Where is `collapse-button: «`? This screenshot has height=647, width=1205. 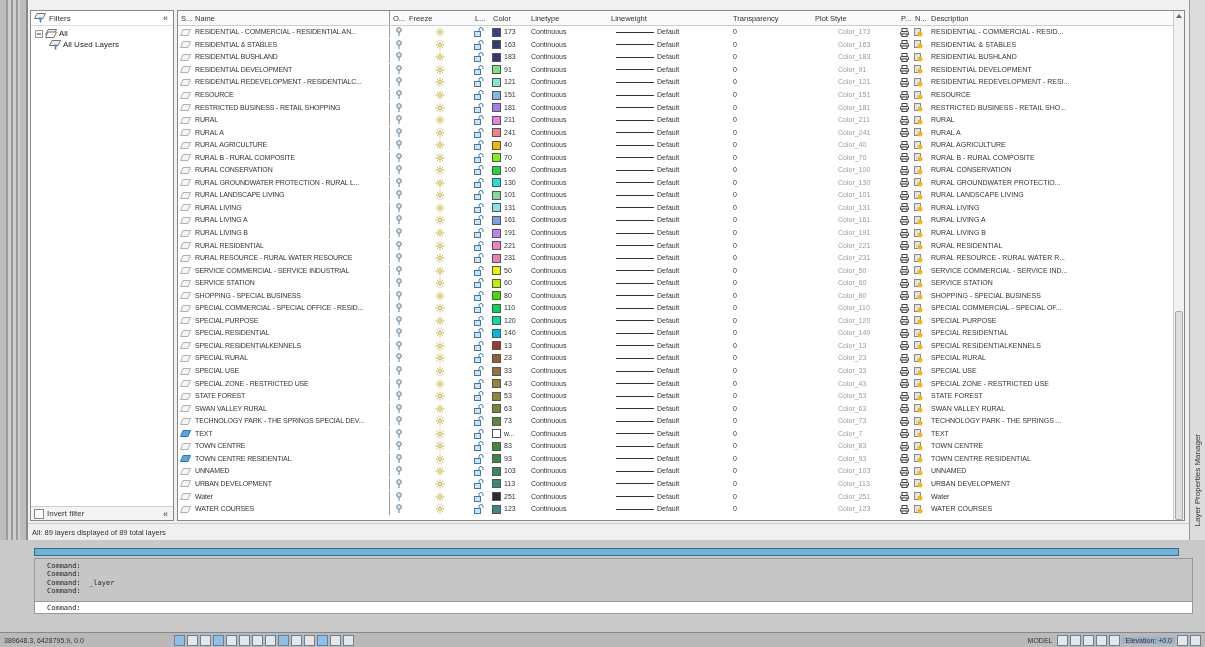
collapse-button: « is located at coordinates (165, 513).